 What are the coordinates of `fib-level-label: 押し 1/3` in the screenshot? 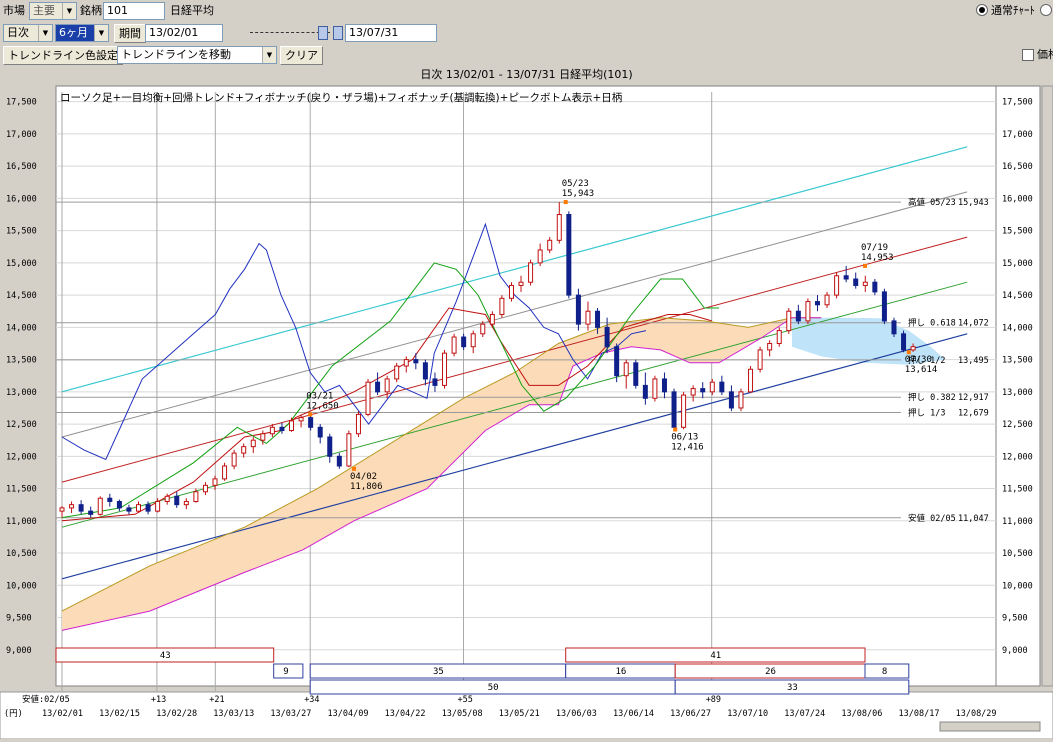 It's located at (926, 413).